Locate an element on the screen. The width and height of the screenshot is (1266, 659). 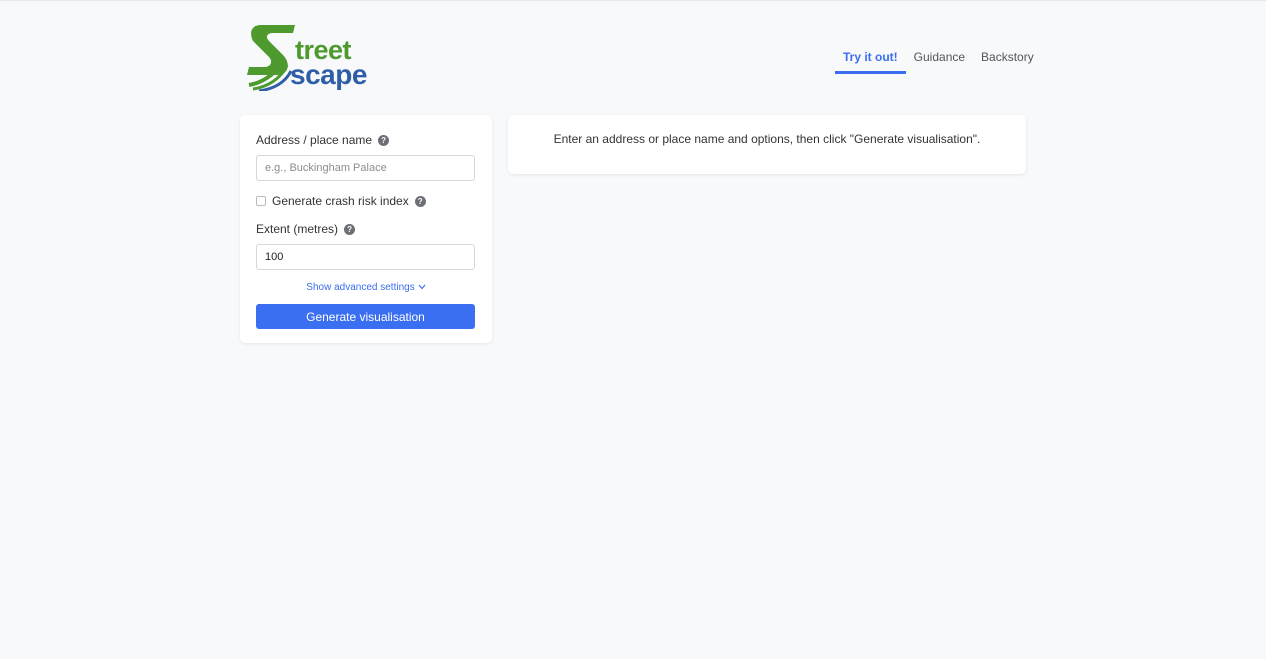
generate-visualisation-button: Generate visualisation is located at coordinates (365, 316).